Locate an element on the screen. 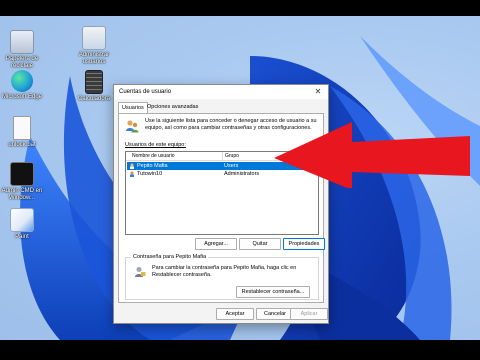 The width and height of the screenshot is (480, 360). desktop-icon-admin-users: Administrar usuarios is located at coordinates (94, 46).